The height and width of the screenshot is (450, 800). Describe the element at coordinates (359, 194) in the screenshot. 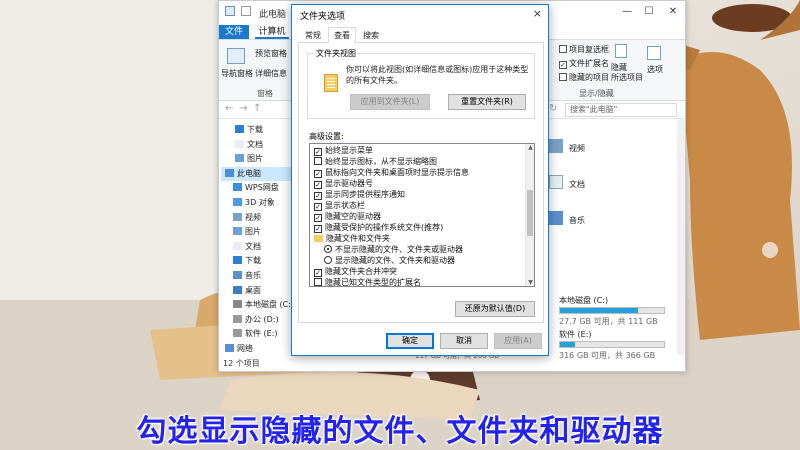

I see `setting-row: ✓ 显示同步提供程序通知` at that location.